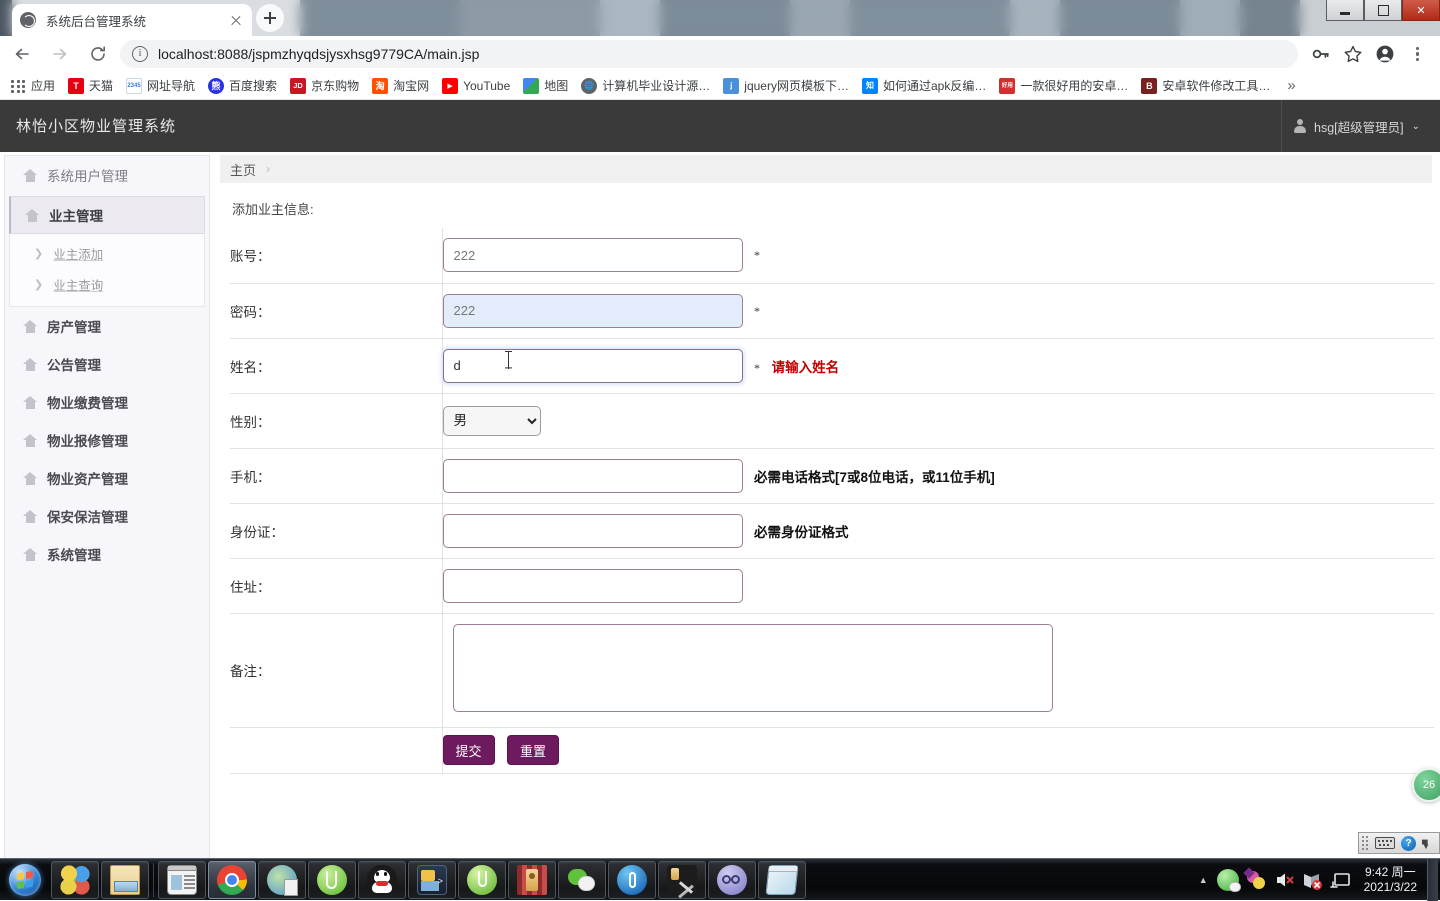  Describe the element at coordinates (1007, 85) in the screenshot. I see `red-book-icon: 好用` at that location.